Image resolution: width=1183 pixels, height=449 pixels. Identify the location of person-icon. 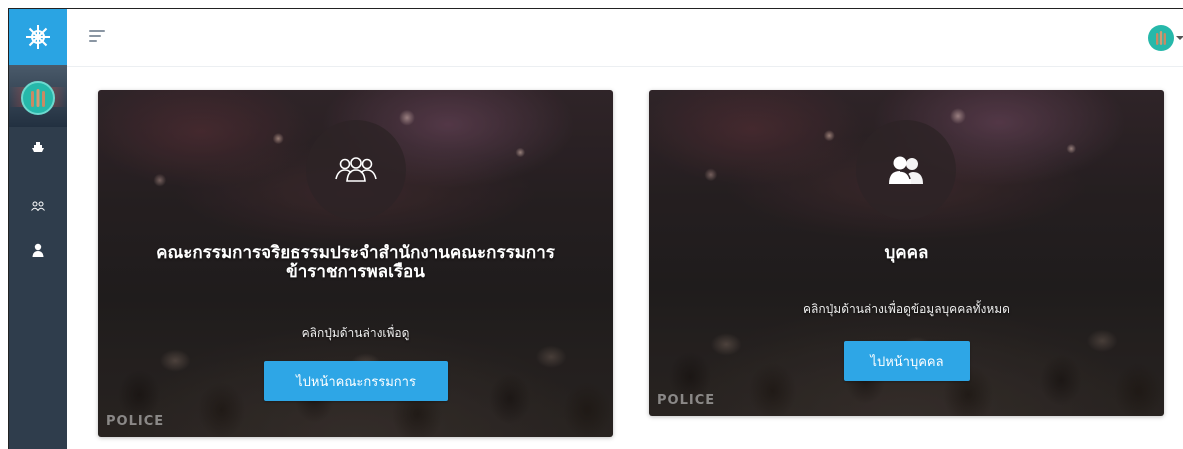
(38, 250).